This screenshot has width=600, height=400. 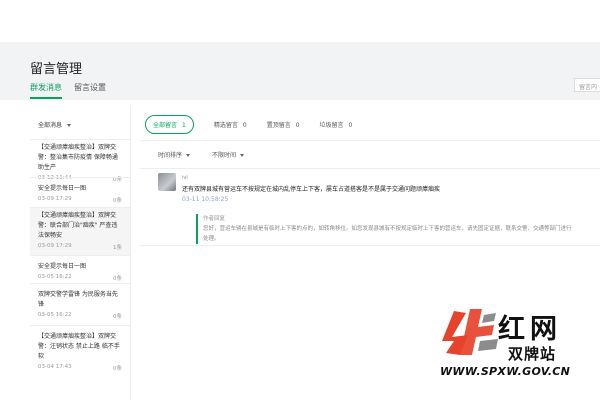 What do you see at coordinates (300, 21) in the screenshot?
I see `top-bar` at bounding box center [300, 21].